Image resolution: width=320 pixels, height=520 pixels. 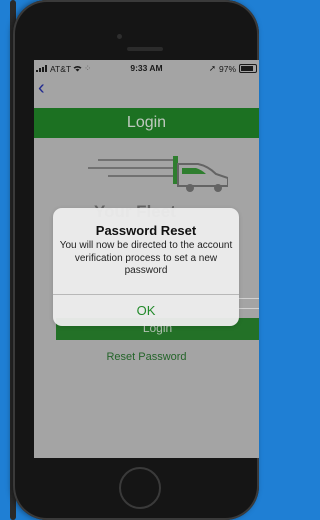 What do you see at coordinates (119, 36) in the screenshot?
I see `front-camera` at bounding box center [119, 36].